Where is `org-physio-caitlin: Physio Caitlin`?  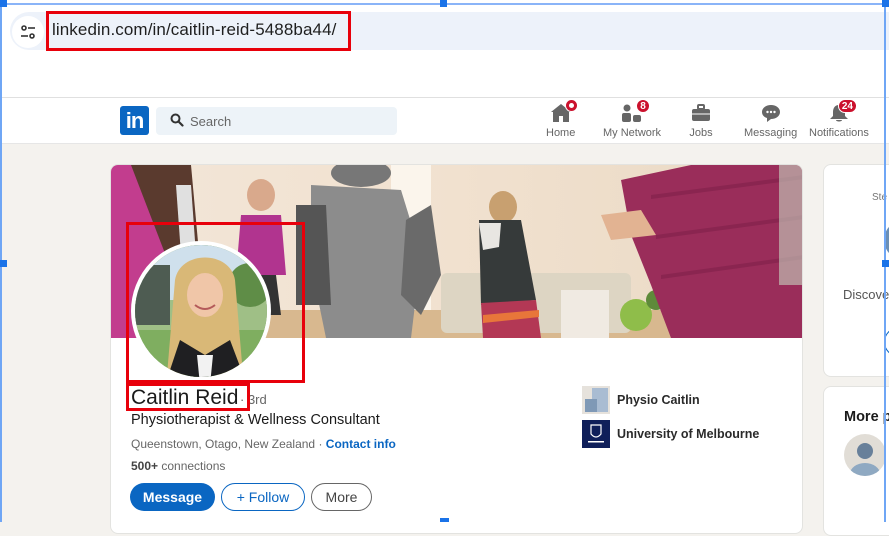
org-physio-caitlin: Physio Caitlin is located at coordinates (641, 400).